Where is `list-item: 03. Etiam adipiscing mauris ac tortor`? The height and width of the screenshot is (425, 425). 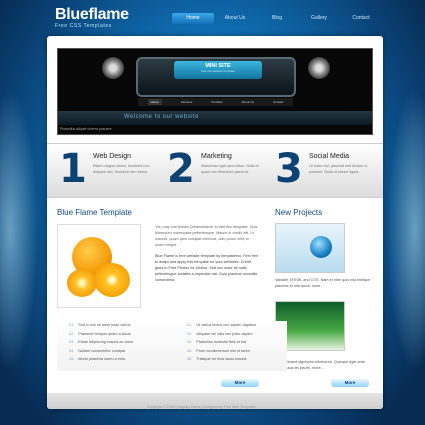
list-item: 03. Etiam adipiscing mauris ac tortor is located at coordinates (124, 342).